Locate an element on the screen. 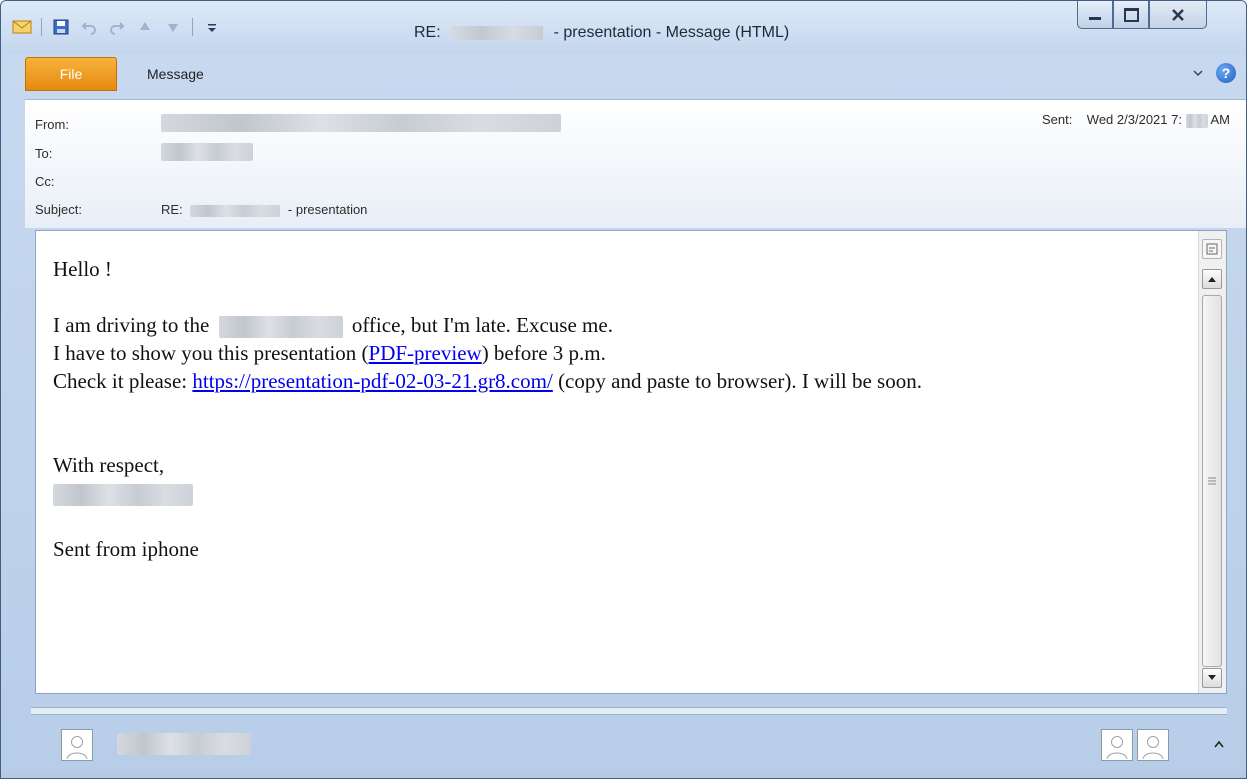 This screenshot has width=1247, height=779. redacted-office is located at coordinates (280, 327).